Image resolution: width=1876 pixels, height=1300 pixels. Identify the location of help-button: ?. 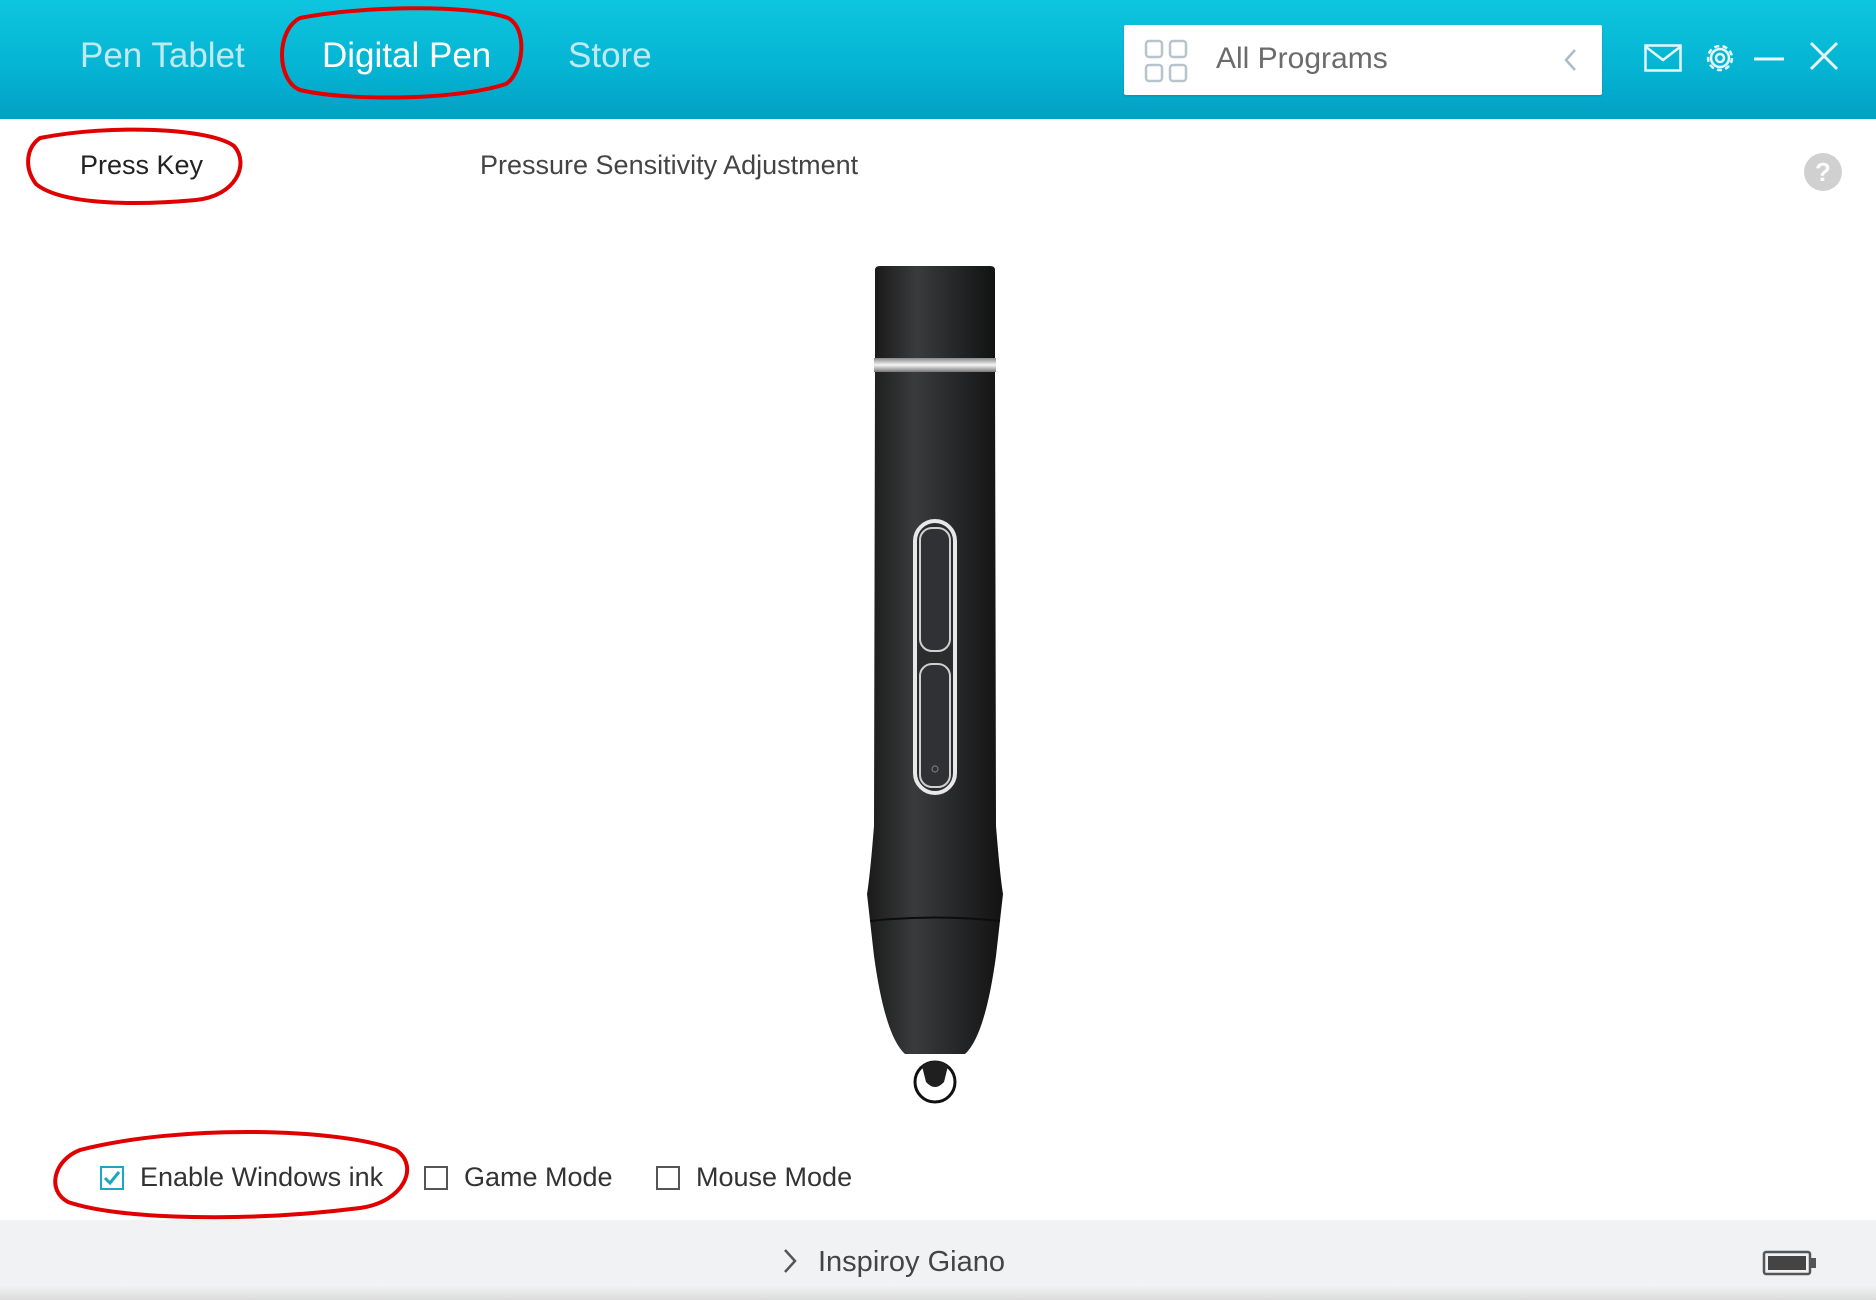
(1823, 172).